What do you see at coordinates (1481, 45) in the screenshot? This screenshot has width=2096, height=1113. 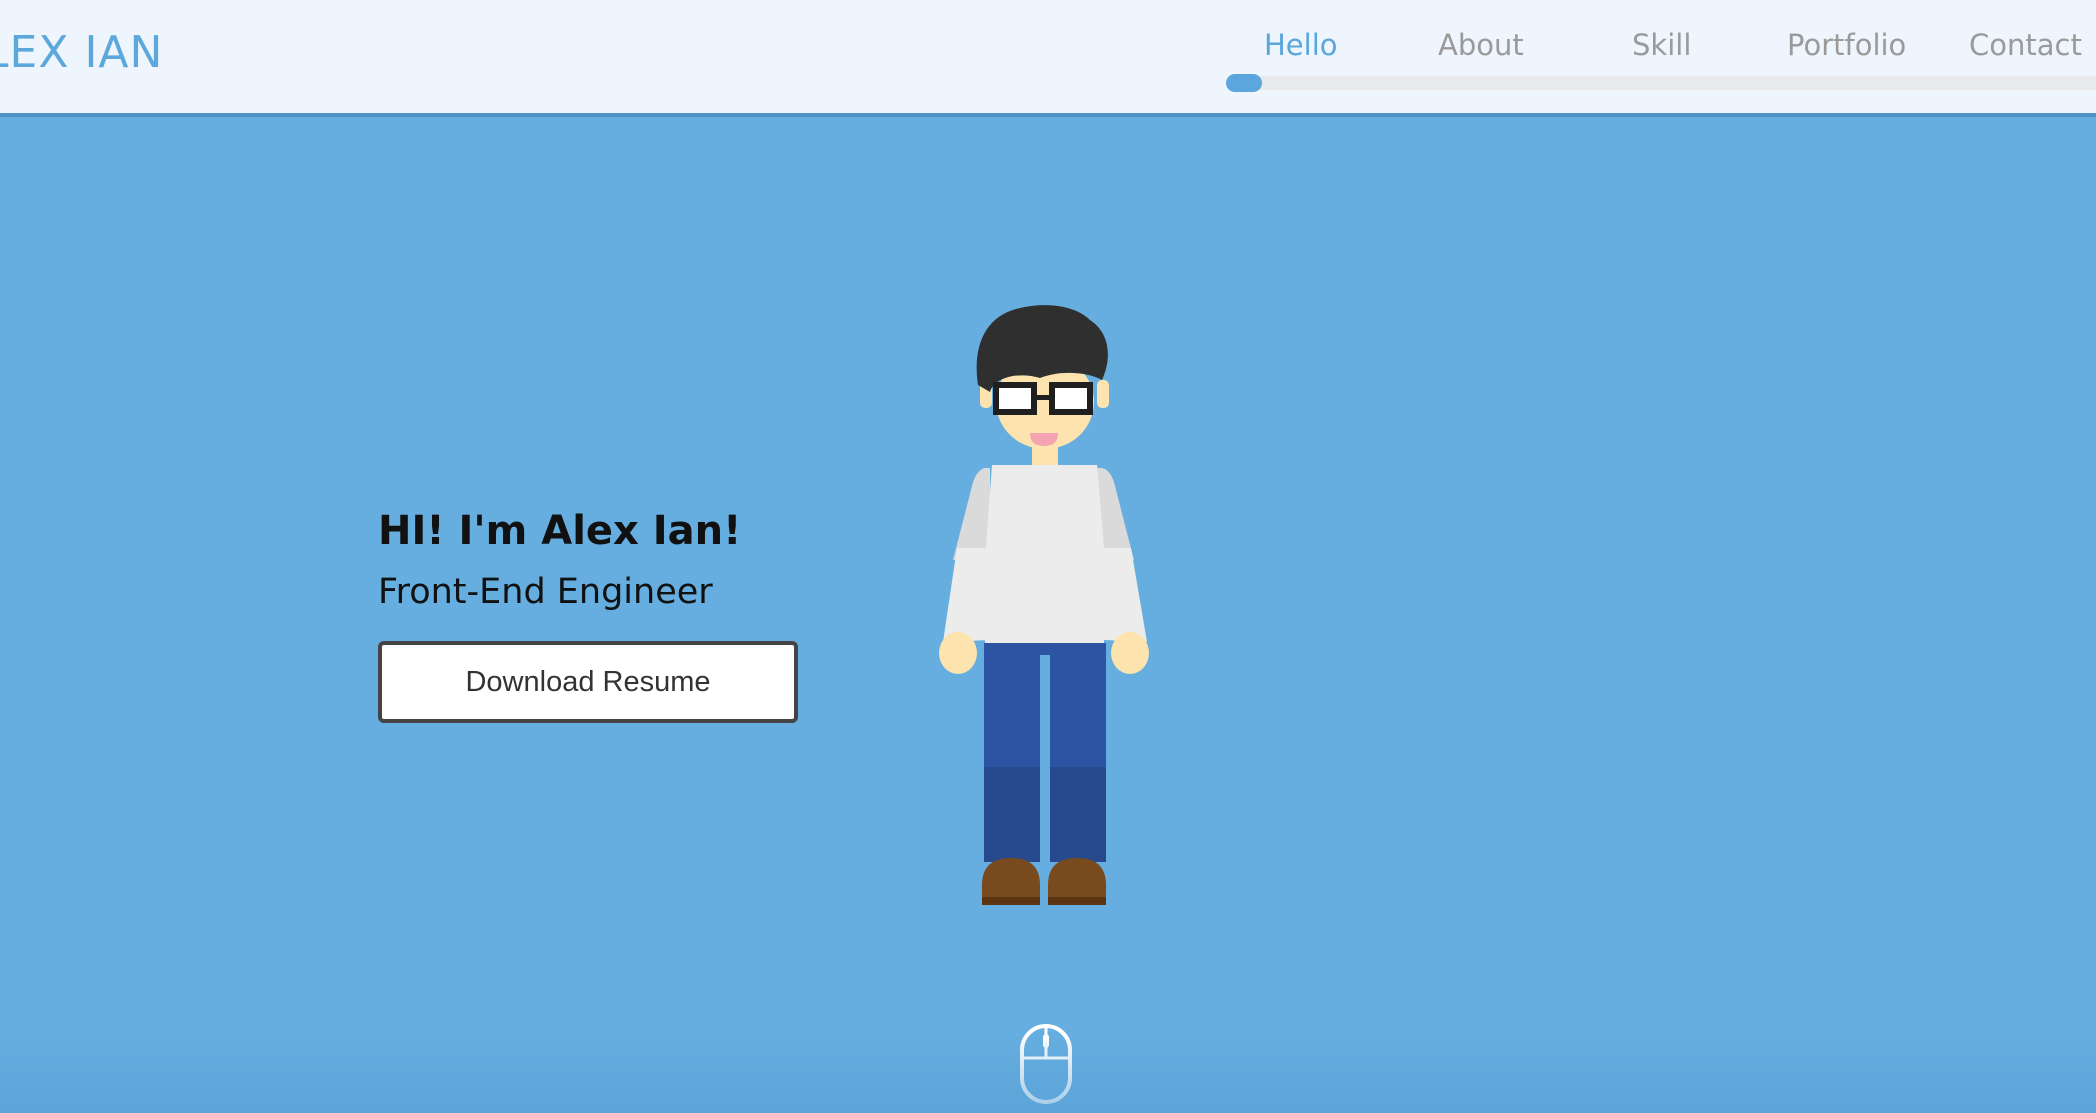 I see `nav-item-about: About` at bounding box center [1481, 45].